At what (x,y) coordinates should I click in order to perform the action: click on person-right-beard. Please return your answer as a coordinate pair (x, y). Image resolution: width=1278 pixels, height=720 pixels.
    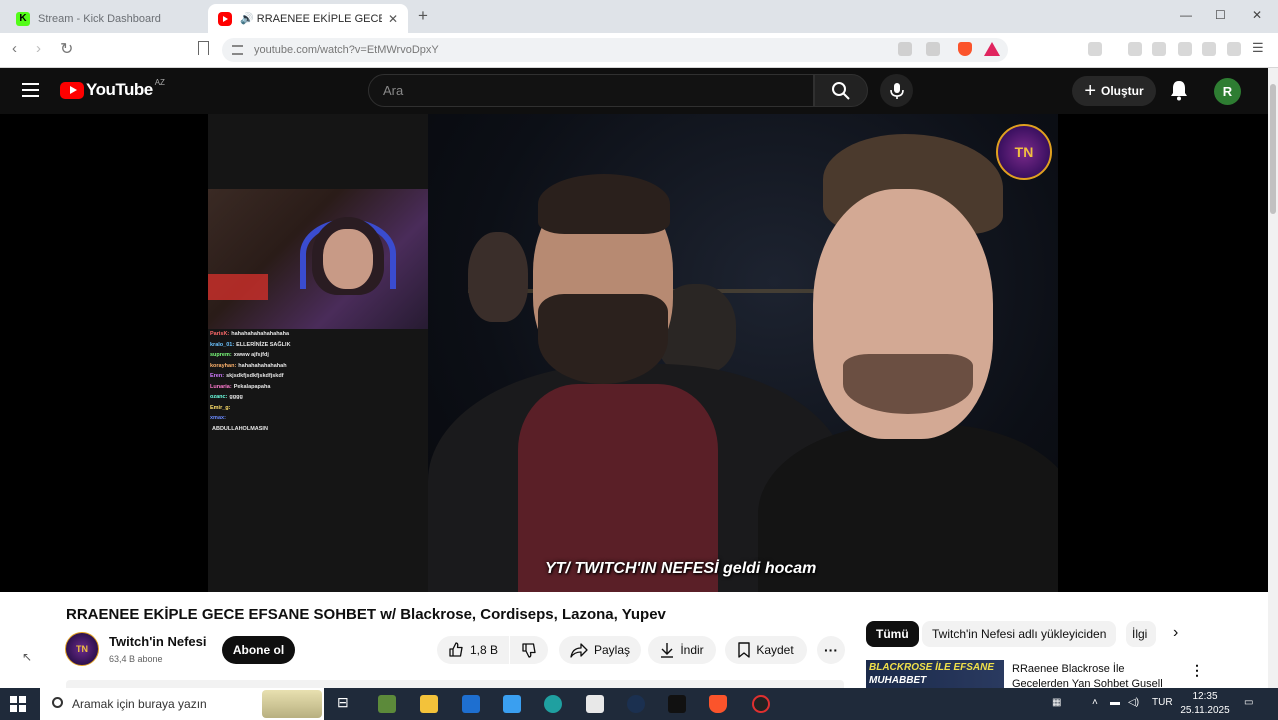
    Looking at the image, I should click on (908, 384).